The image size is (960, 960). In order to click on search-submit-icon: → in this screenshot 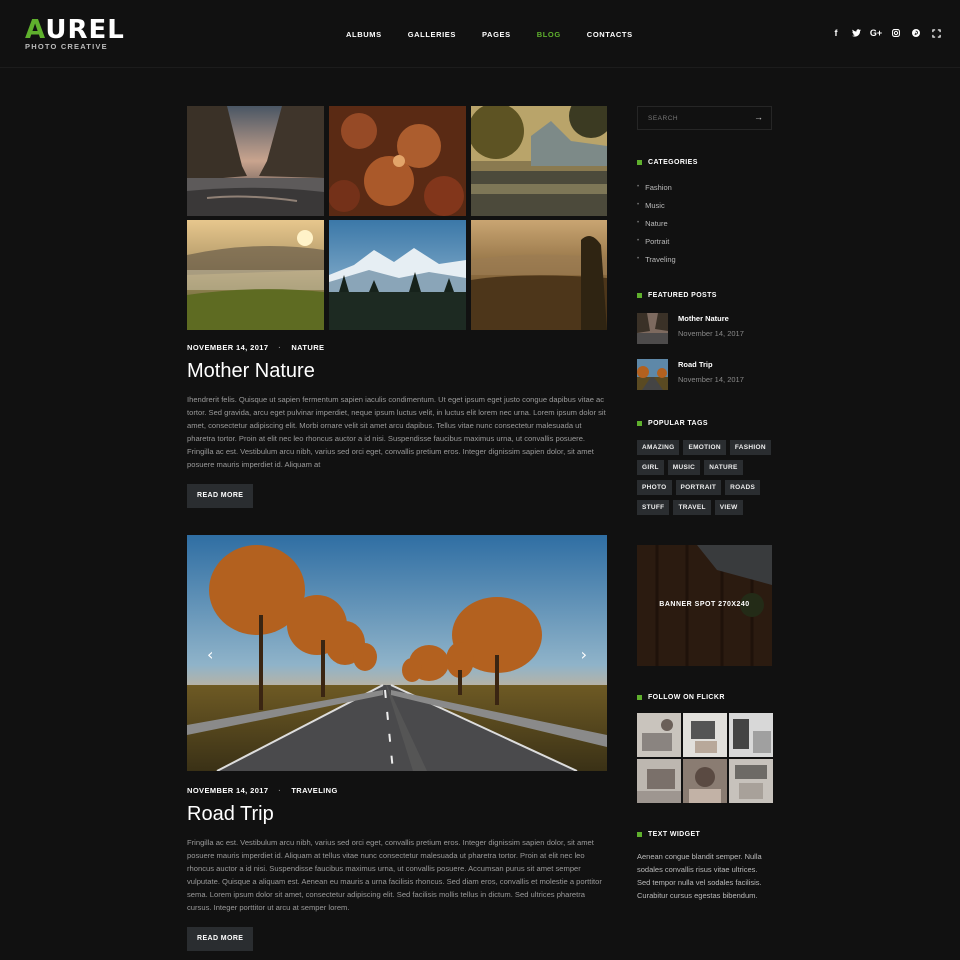, I will do `click(758, 117)`.